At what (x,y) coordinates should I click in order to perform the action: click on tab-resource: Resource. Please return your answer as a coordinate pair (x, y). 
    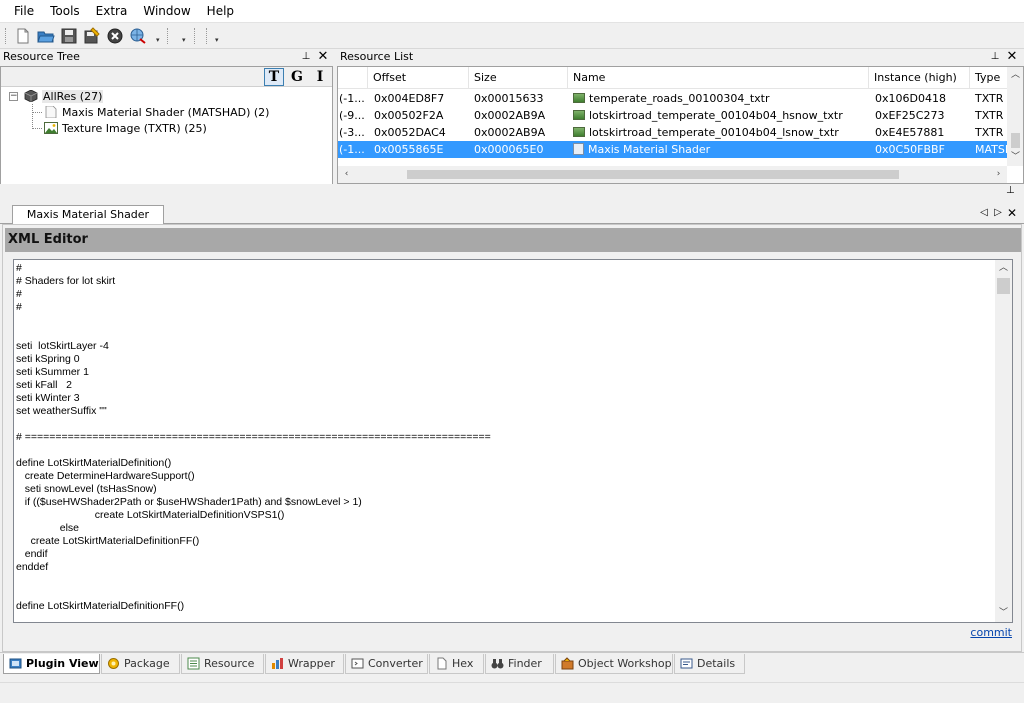
    Looking at the image, I should click on (222, 664).